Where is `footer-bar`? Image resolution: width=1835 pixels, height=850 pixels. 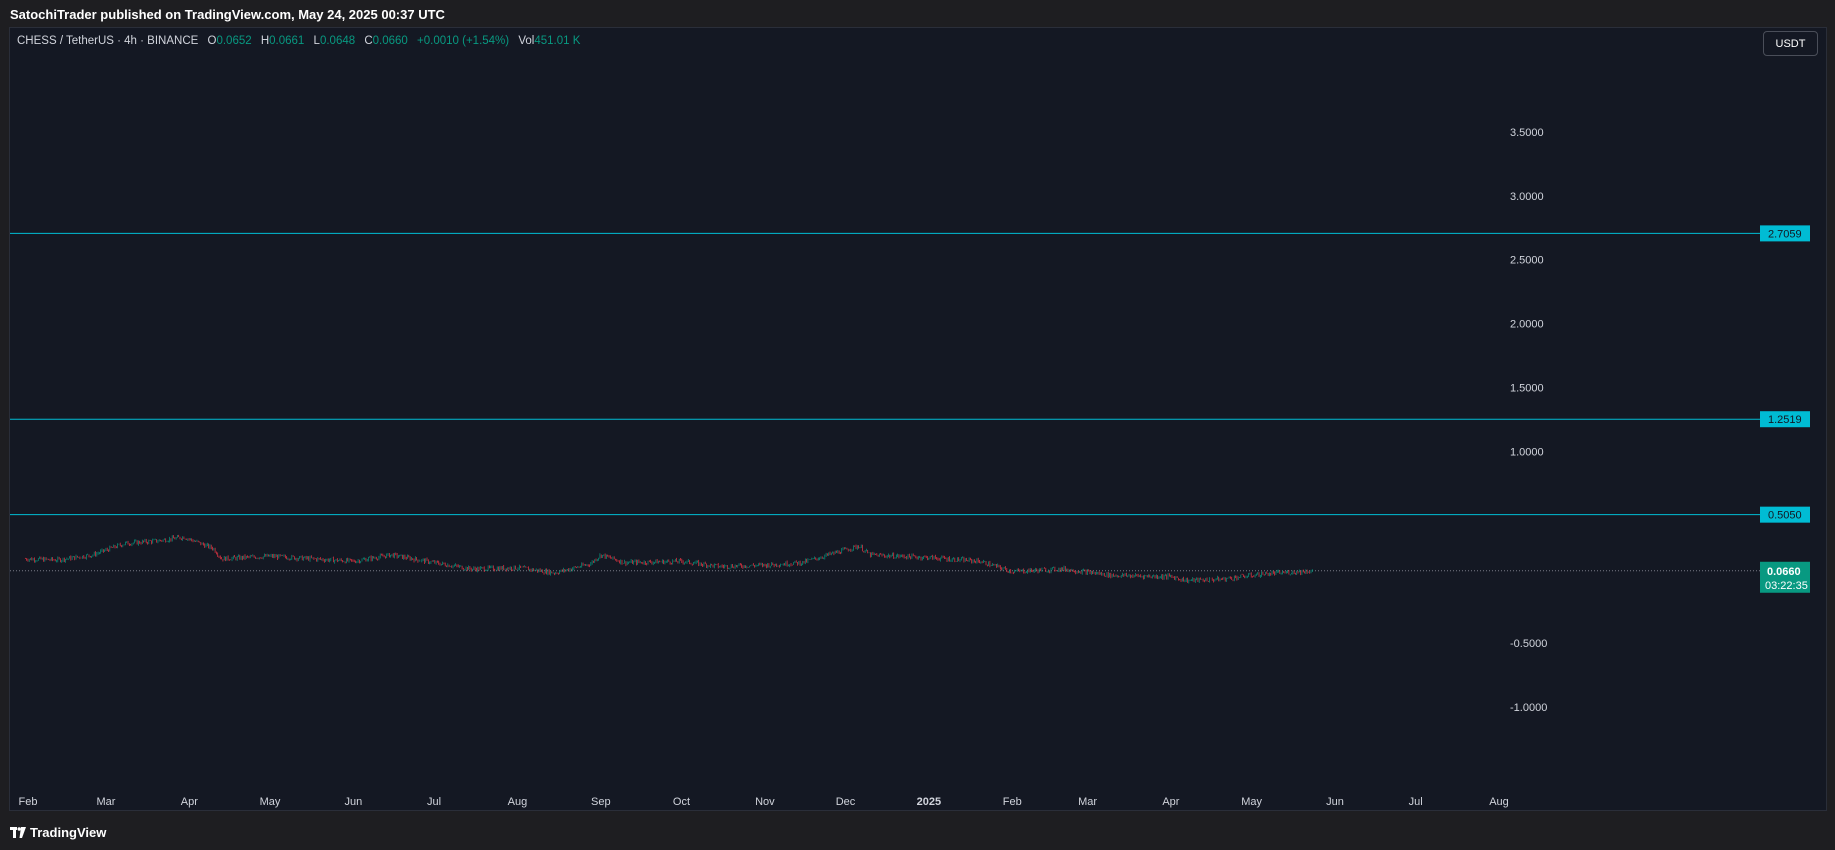
footer-bar is located at coordinates (917, 830).